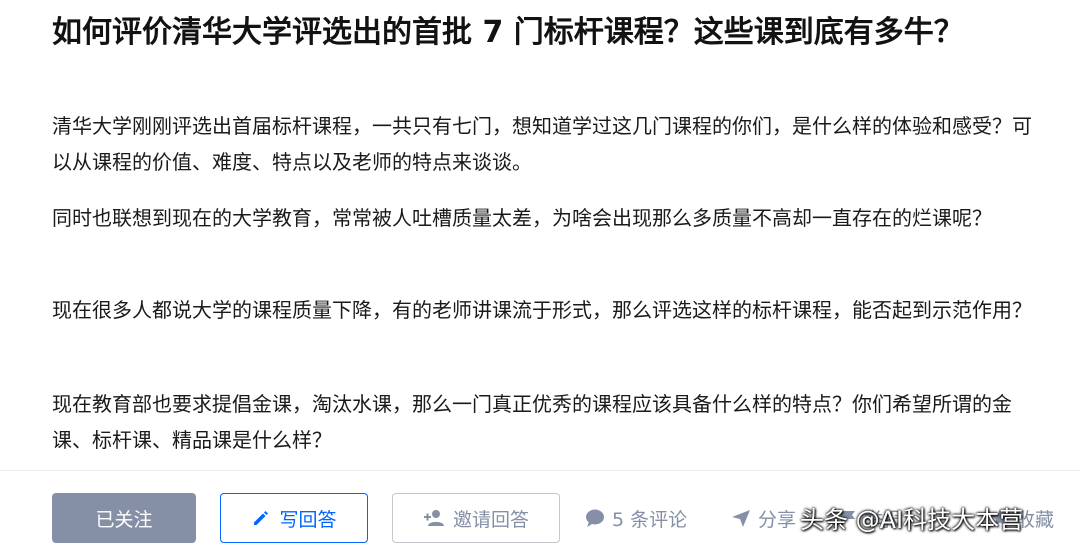  Describe the element at coordinates (540, 470) in the screenshot. I see `divider` at that location.